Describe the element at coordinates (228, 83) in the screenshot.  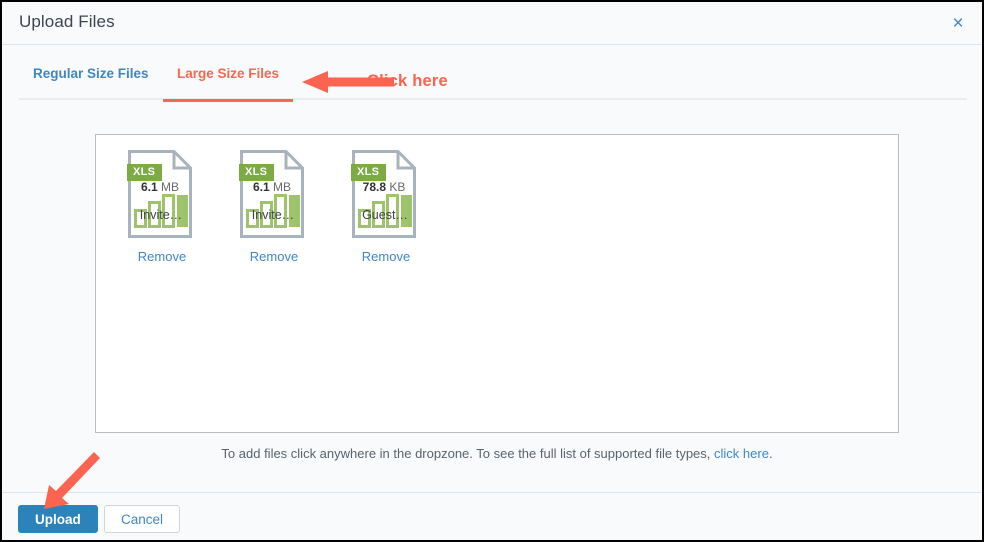
I see `tab-large-size-files: Large Size Files` at that location.